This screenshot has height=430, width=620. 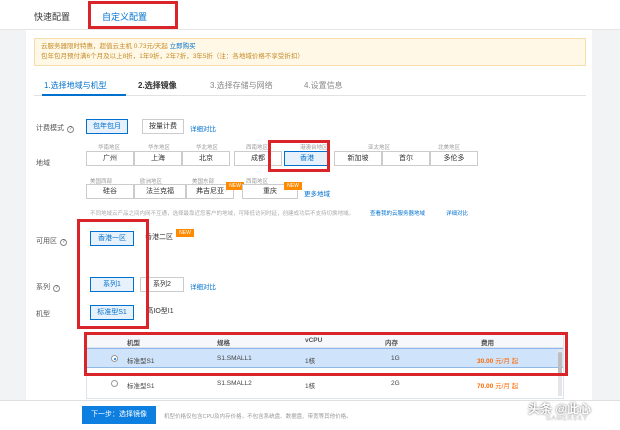 I want to click on active-step-indicator, so click(x=84, y=95).